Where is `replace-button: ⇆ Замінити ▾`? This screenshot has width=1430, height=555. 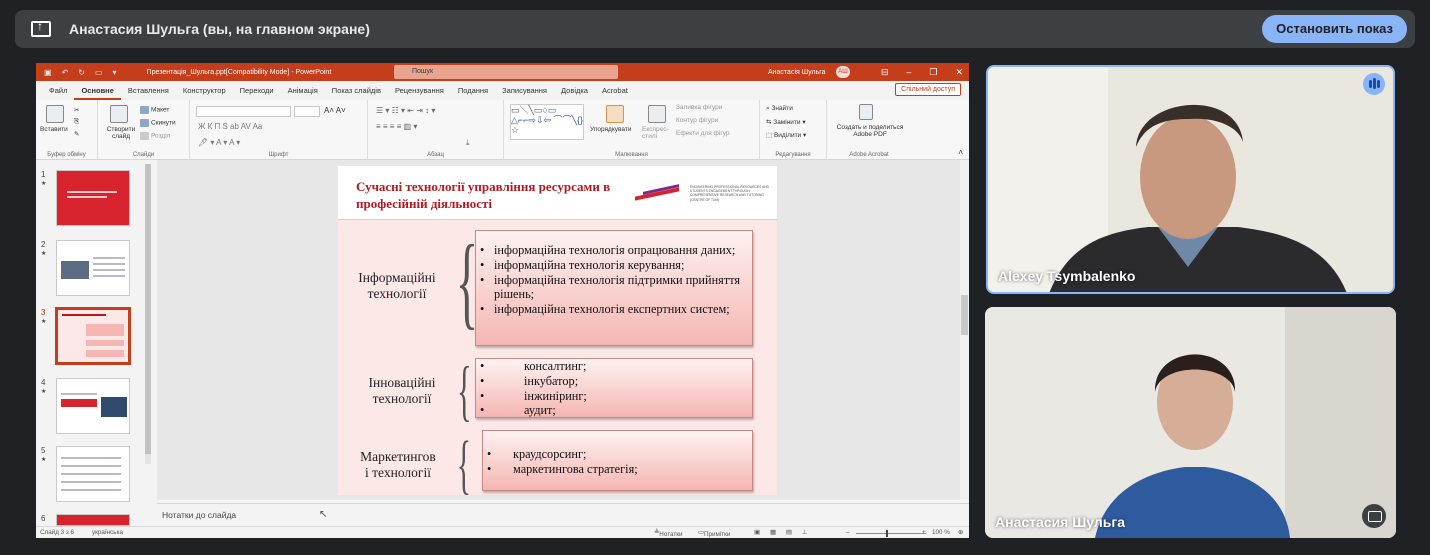 replace-button: ⇆ Замінити ▾ is located at coordinates (786, 122).